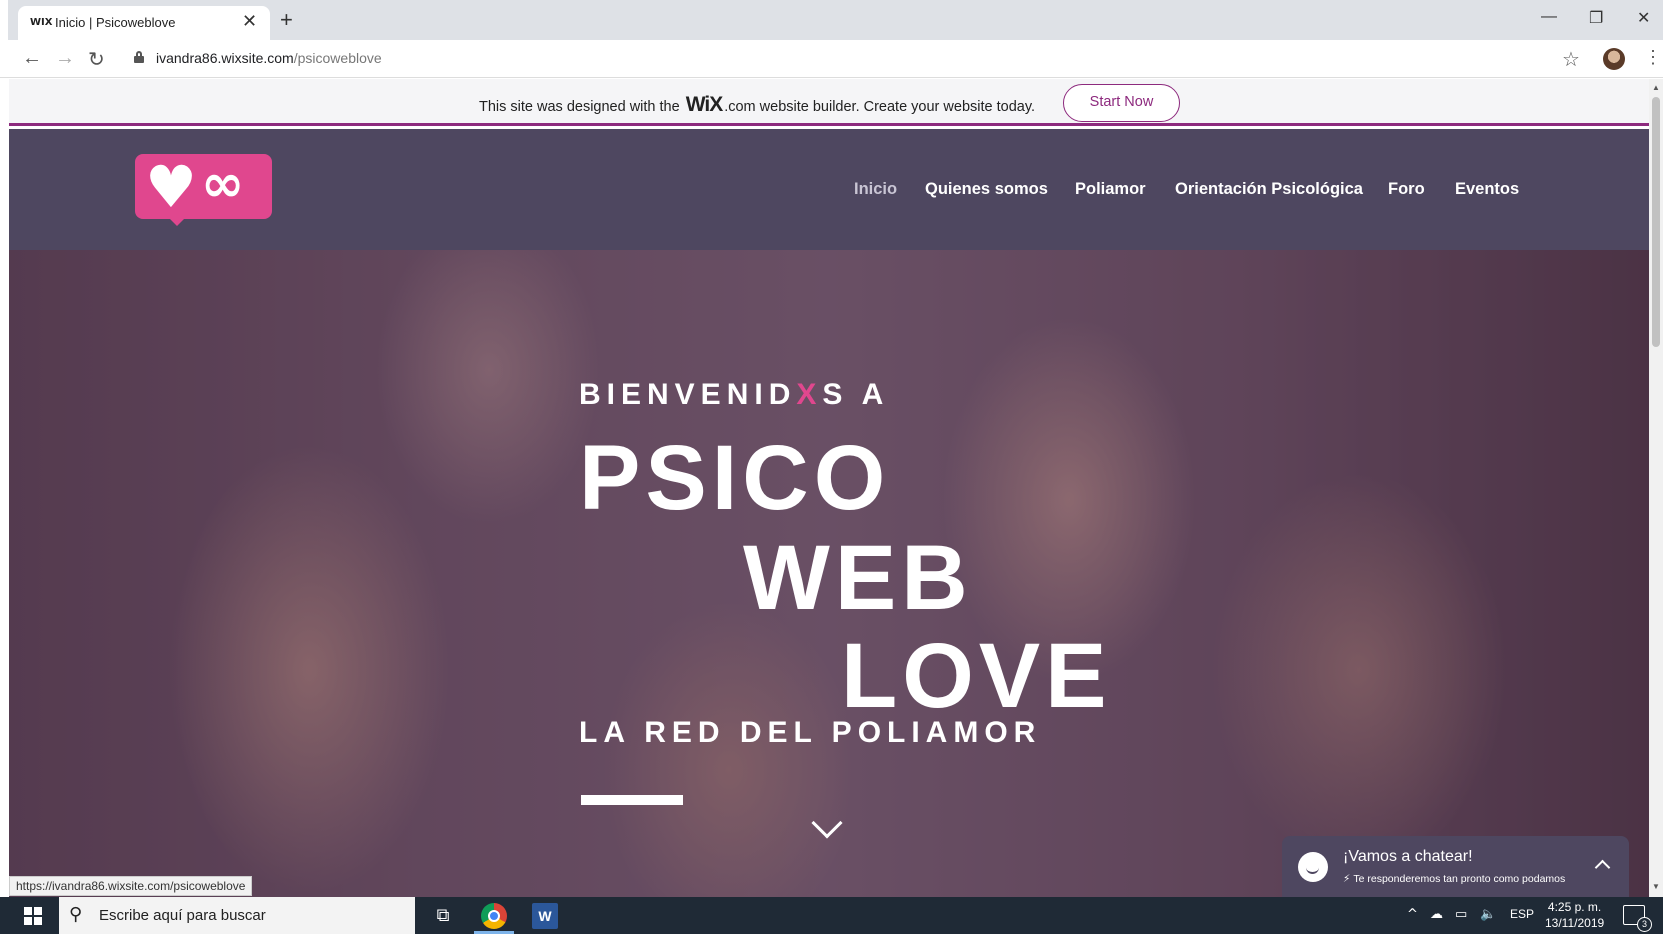  What do you see at coordinates (177, 220) in the screenshot?
I see `logo-speech-tail` at bounding box center [177, 220].